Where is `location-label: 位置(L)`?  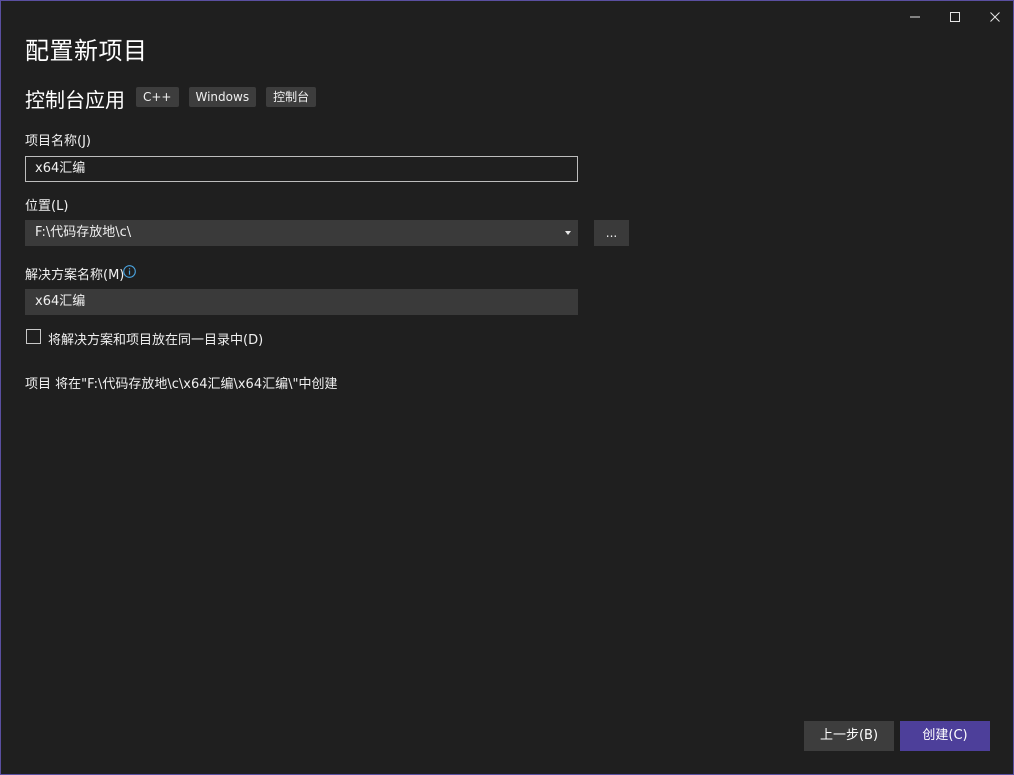 location-label: 位置(L) is located at coordinates (47, 206).